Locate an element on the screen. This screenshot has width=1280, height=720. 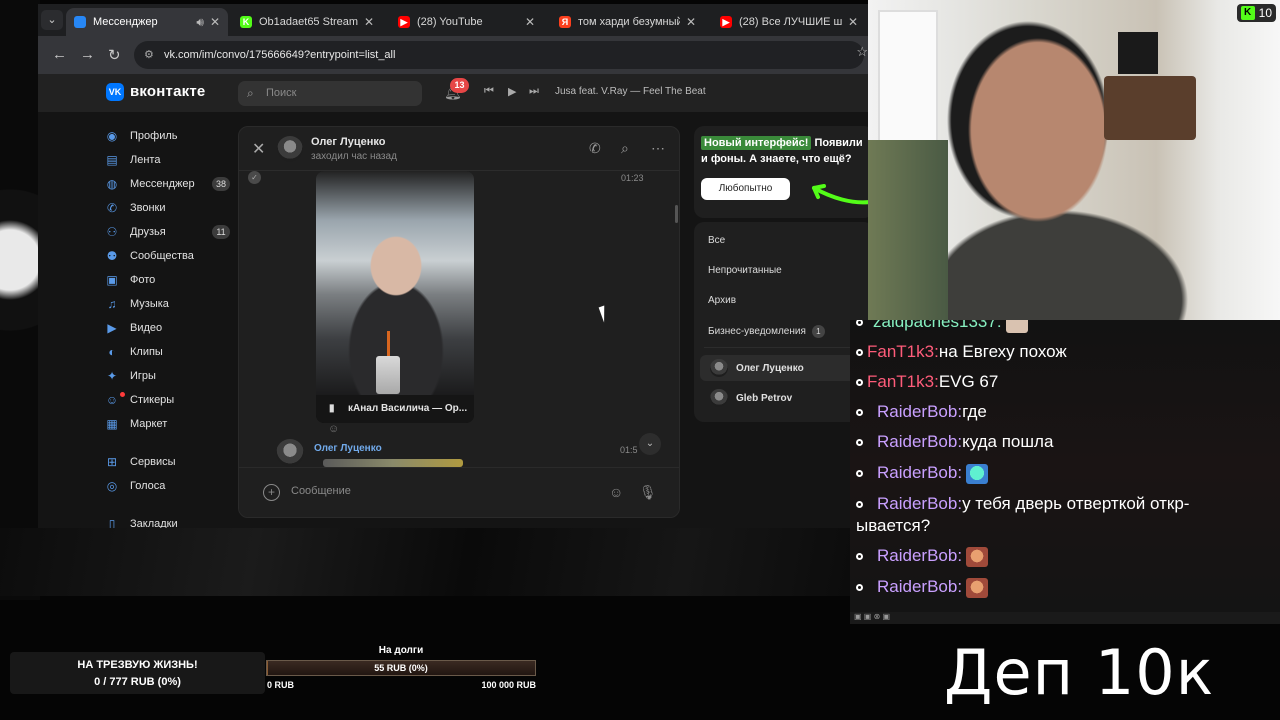
scrollbar is located at coordinates (676, 214).